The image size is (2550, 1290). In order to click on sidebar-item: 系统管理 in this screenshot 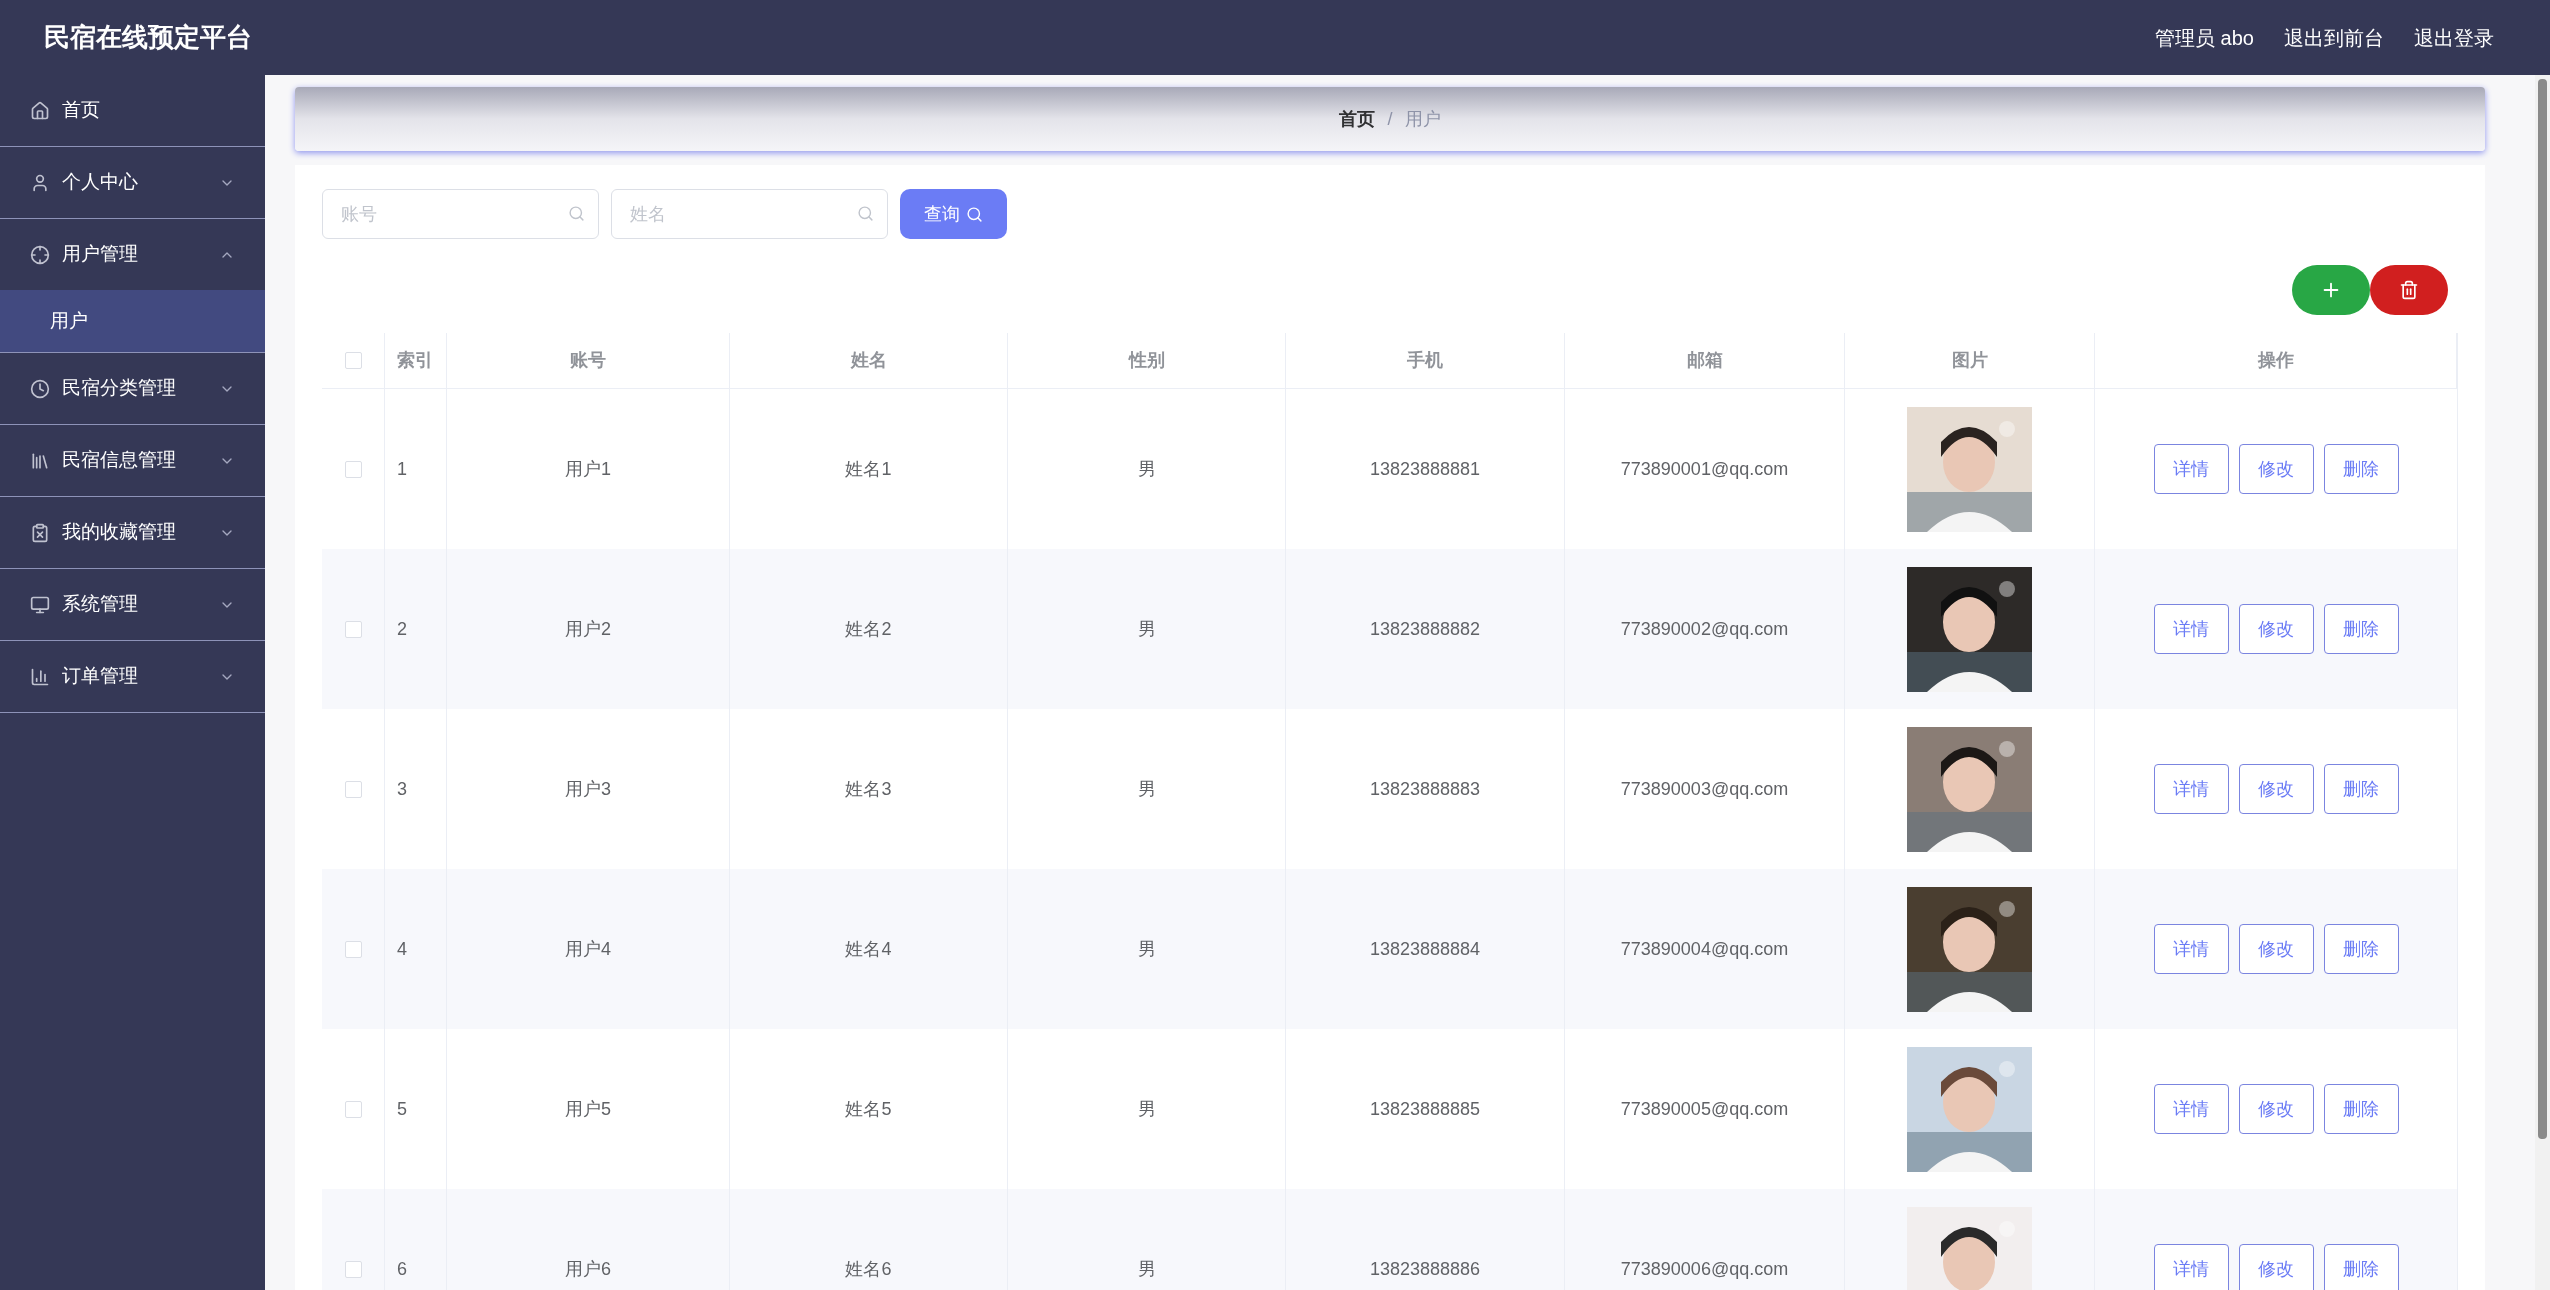, I will do `click(132, 604)`.